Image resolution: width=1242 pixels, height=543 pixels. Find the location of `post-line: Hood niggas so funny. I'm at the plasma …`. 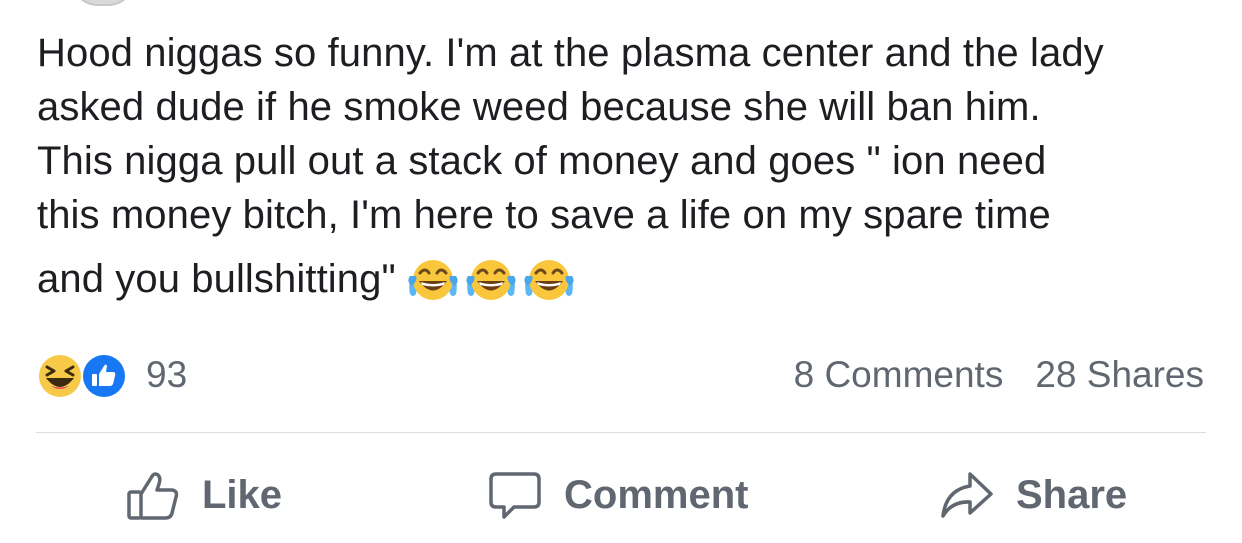

post-line: Hood niggas so funny. I'm at the plasma … is located at coordinates (570, 53).